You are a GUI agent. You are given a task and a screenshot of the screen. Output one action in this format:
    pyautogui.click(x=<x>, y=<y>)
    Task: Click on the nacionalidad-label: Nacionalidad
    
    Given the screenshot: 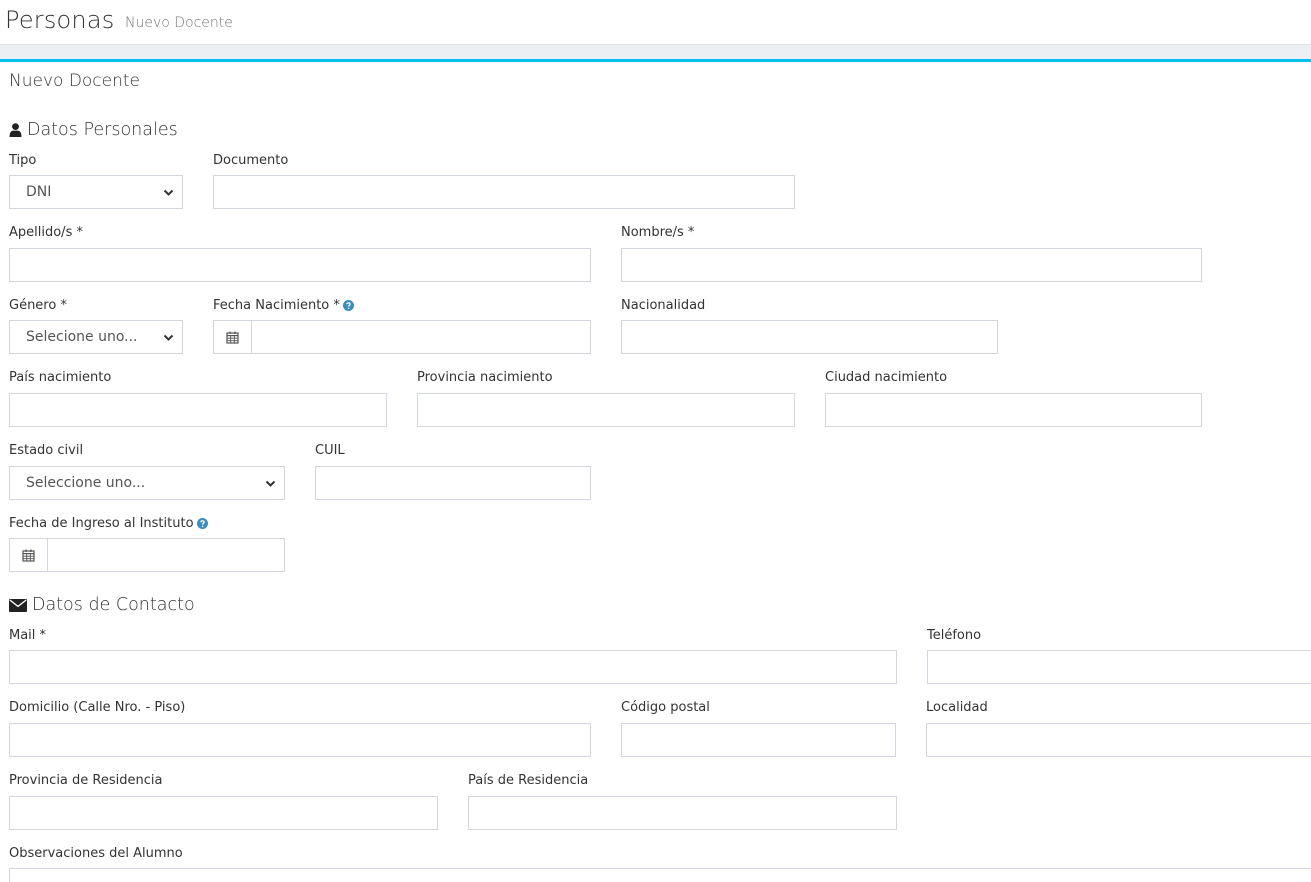 What is the action you would take?
    pyautogui.click(x=663, y=305)
    